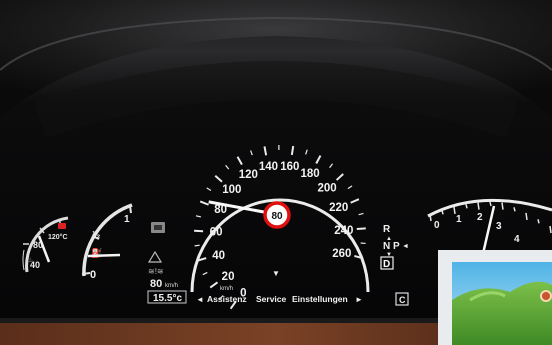  What do you see at coordinates (171, 286) in the screenshot?
I see `set-speed-unit: km/h` at bounding box center [171, 286].